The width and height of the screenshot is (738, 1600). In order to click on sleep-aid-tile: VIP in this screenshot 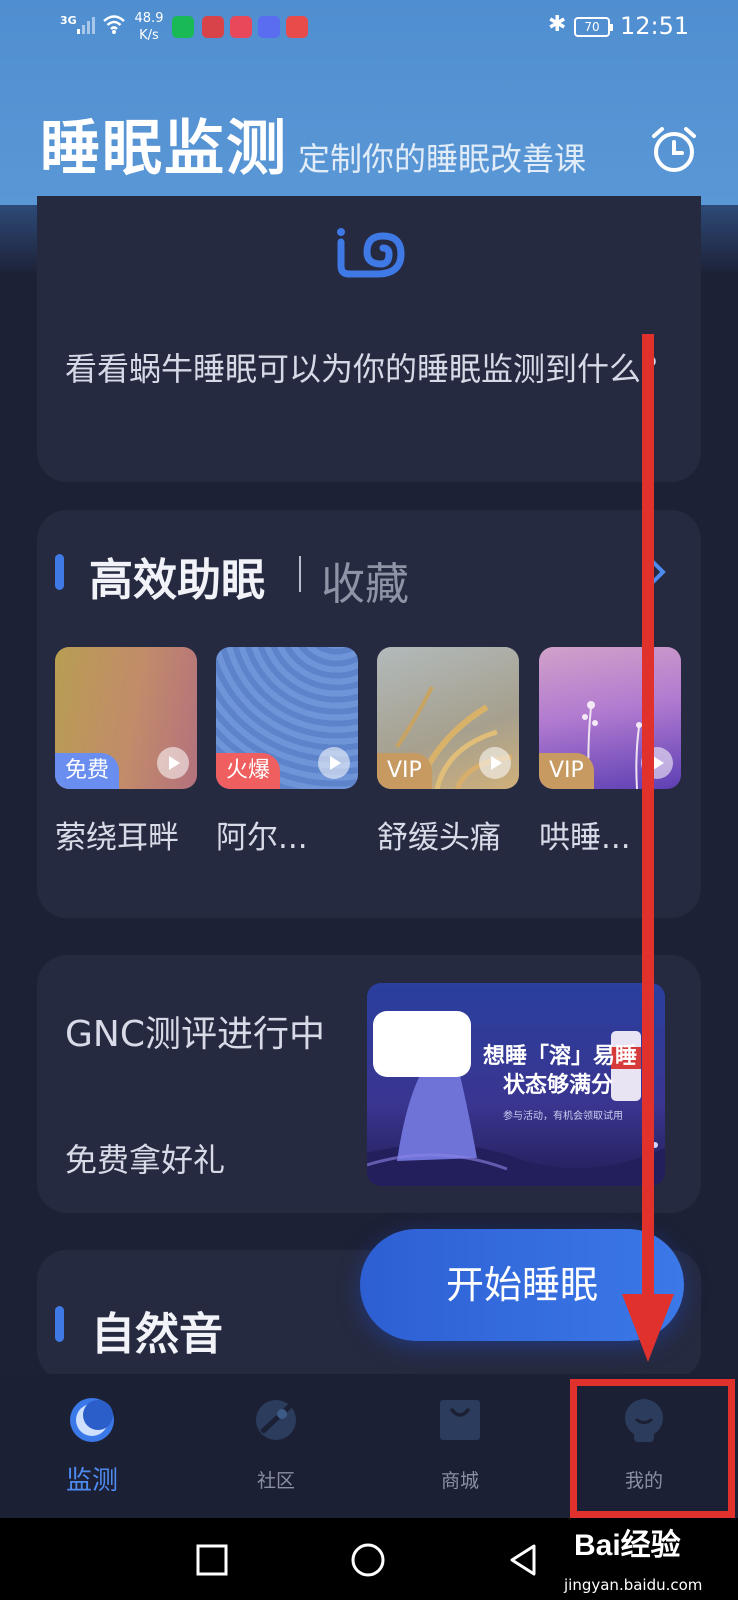, I will do `click(448, 718)`.